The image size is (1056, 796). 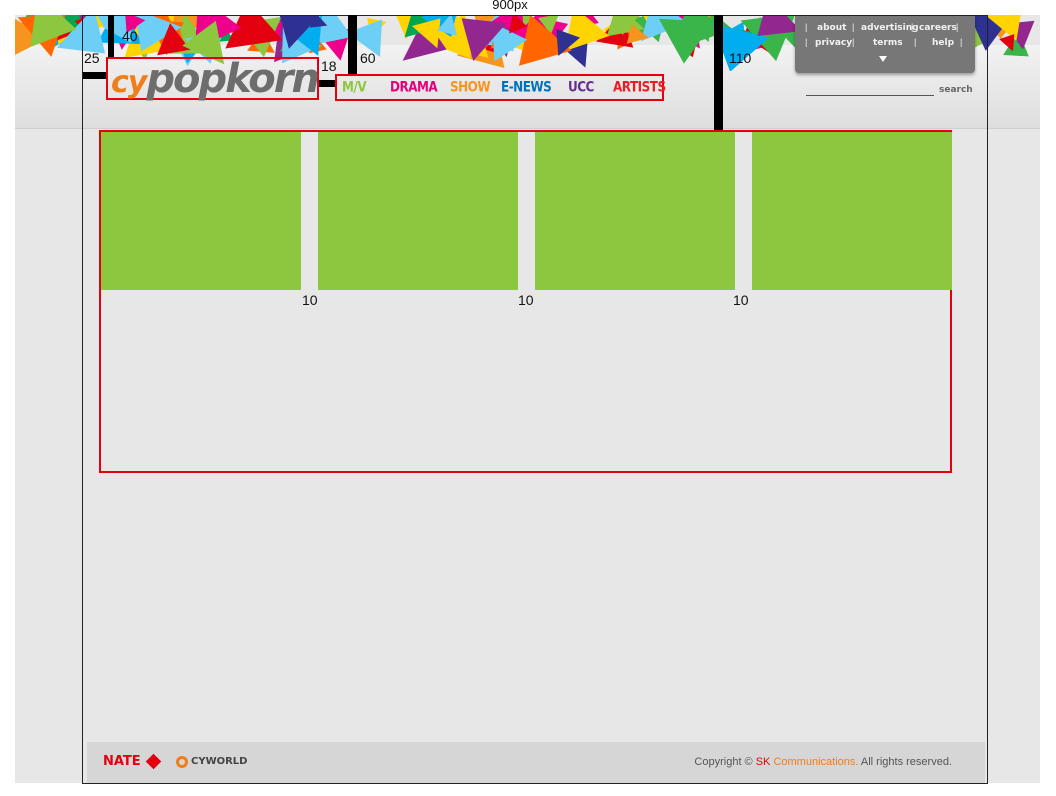 I want to click on util-link-advertising: advertising, so click(x=890, y=28).